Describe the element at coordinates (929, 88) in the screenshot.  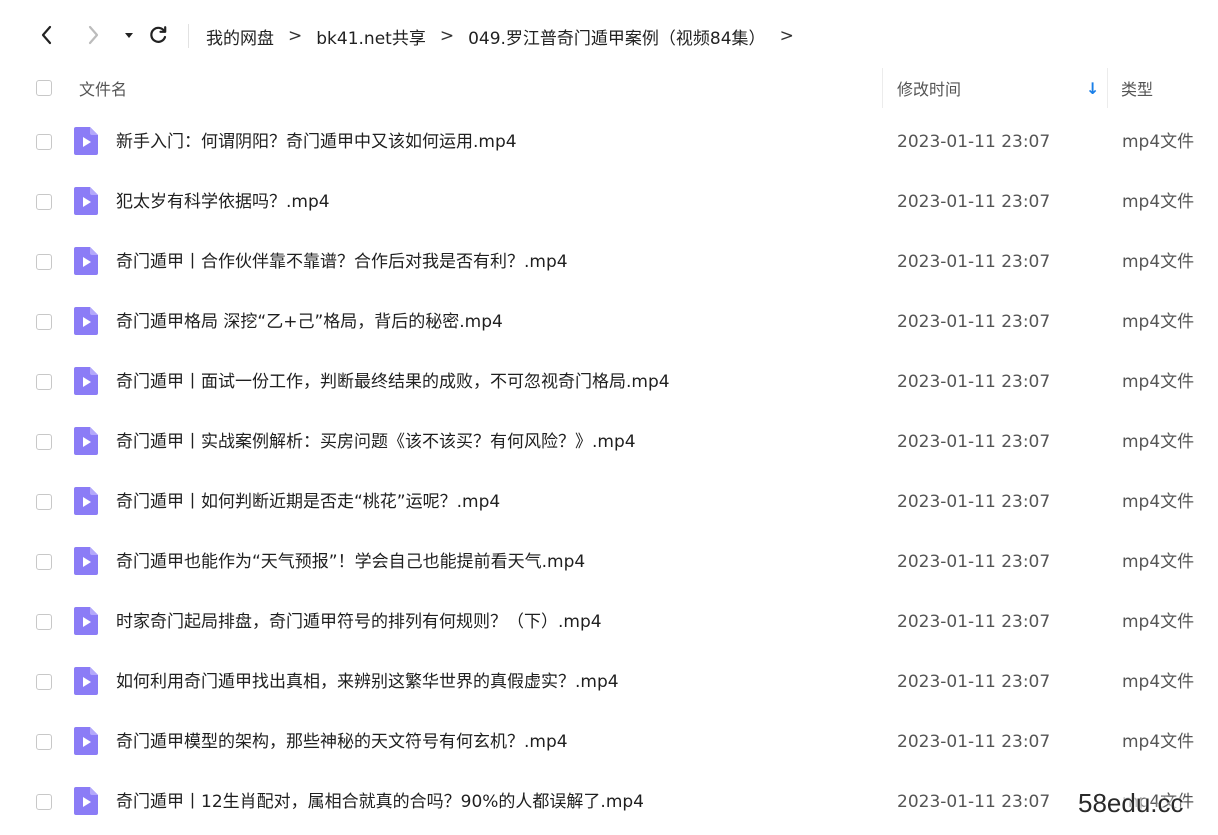
I see `column-header-modified: 修改时间` at that location.